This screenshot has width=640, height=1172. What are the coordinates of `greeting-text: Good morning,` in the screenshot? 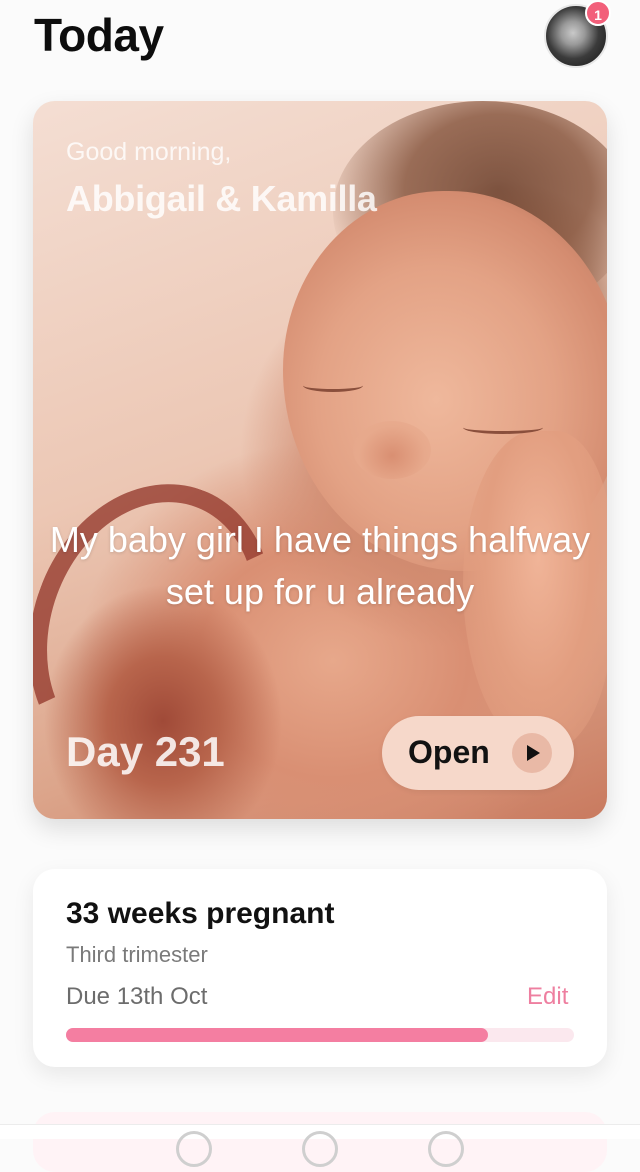 It's located at (149, 152).